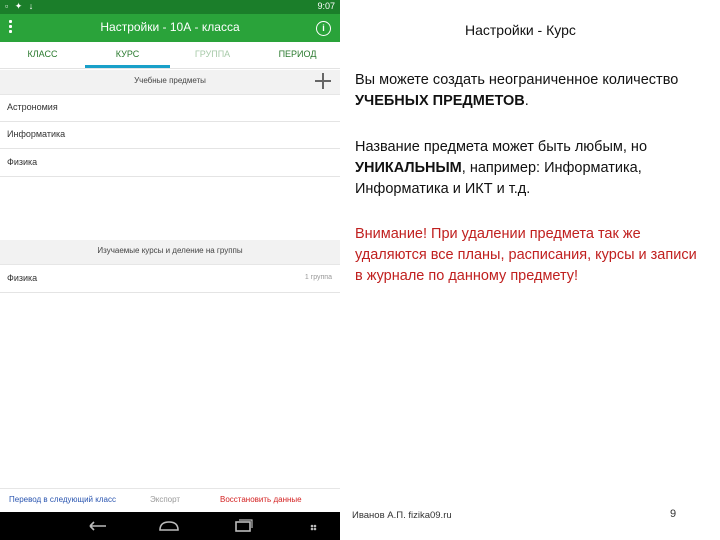 The height and width of the screenshot is (540, 720). I want to click on course-row: Физика 1 группа, so click(170, 279).